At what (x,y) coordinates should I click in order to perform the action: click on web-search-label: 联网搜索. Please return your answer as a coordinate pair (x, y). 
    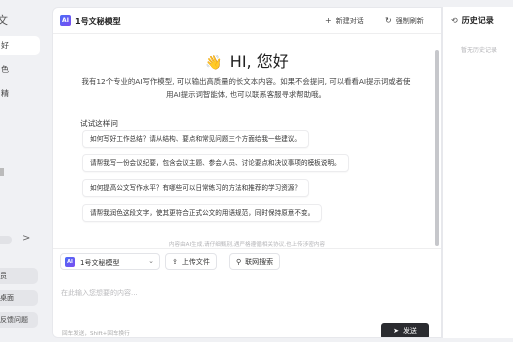
    Looking at the image, I should click on (259, 262).